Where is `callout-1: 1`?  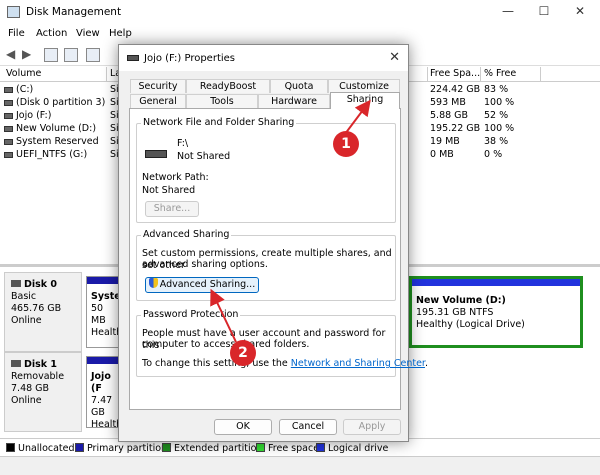 callout-1: 1 is located at coordinates (346, 144).